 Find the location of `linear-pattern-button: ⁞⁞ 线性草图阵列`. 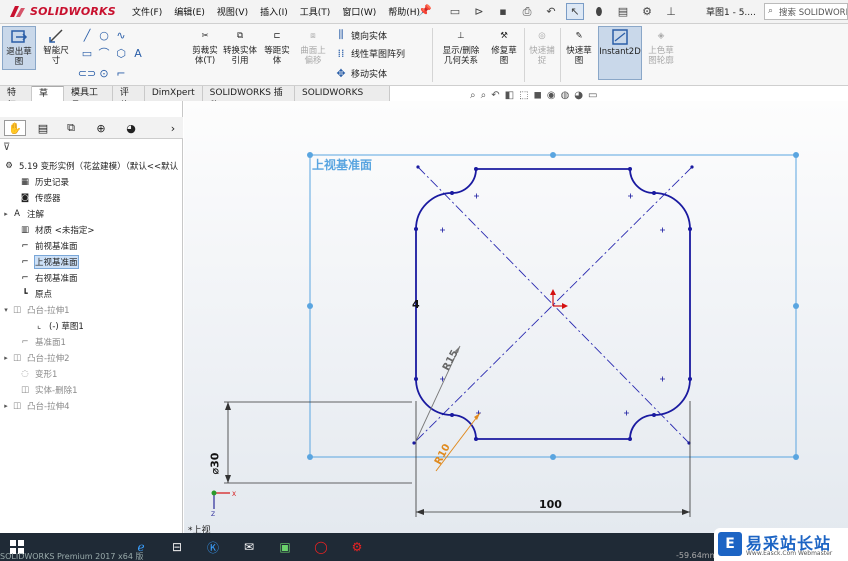

linear-pattern-button: ⁞⁞ 线性草图阵列 is located at coordinates (370, 53).